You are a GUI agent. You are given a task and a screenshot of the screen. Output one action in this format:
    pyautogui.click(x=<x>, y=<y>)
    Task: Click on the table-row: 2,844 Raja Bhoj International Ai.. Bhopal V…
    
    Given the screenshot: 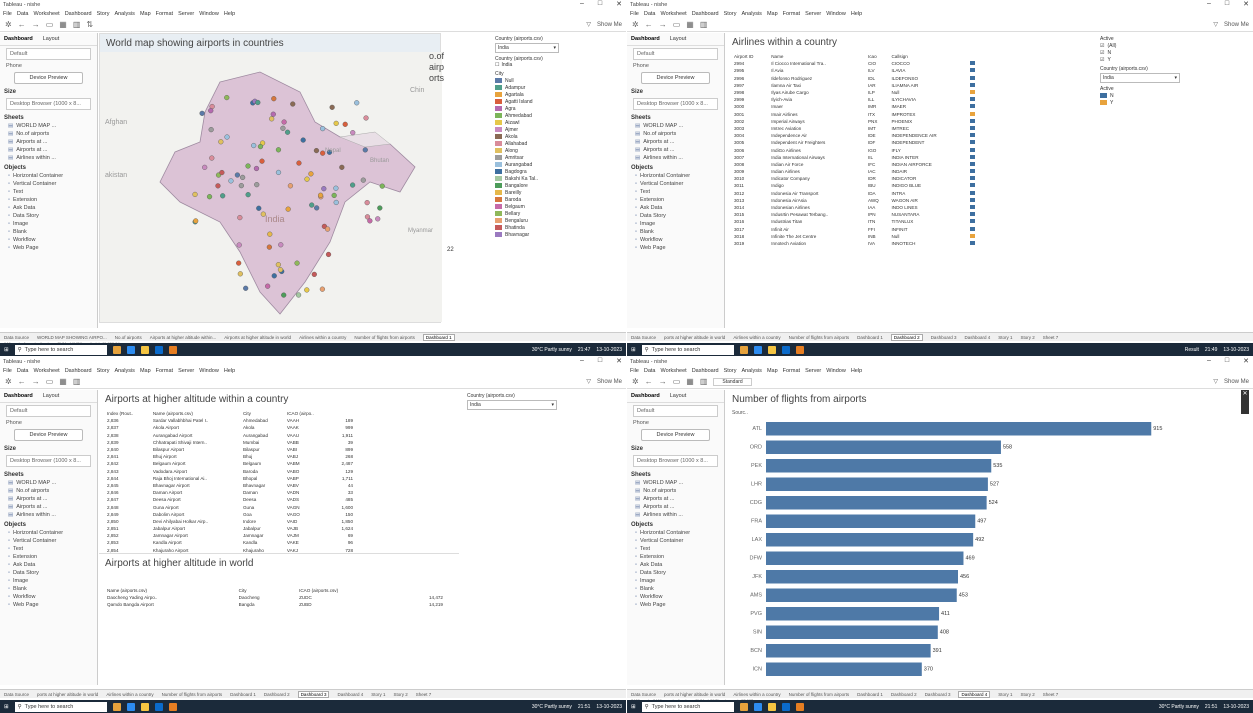 What is the action you would take?
    pyautogui.click(x=230, y=478)
    